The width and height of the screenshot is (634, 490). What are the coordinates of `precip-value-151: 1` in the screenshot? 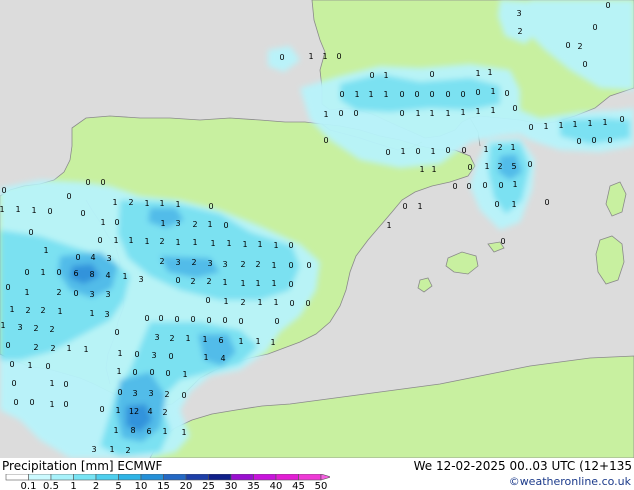 It's located at (225, 301).